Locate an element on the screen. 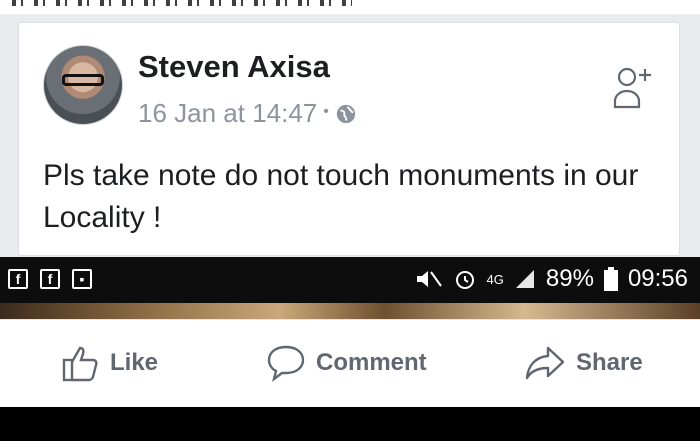 This screenshot has height=441, width=700. share-icon is located at coordinates (545, 363).